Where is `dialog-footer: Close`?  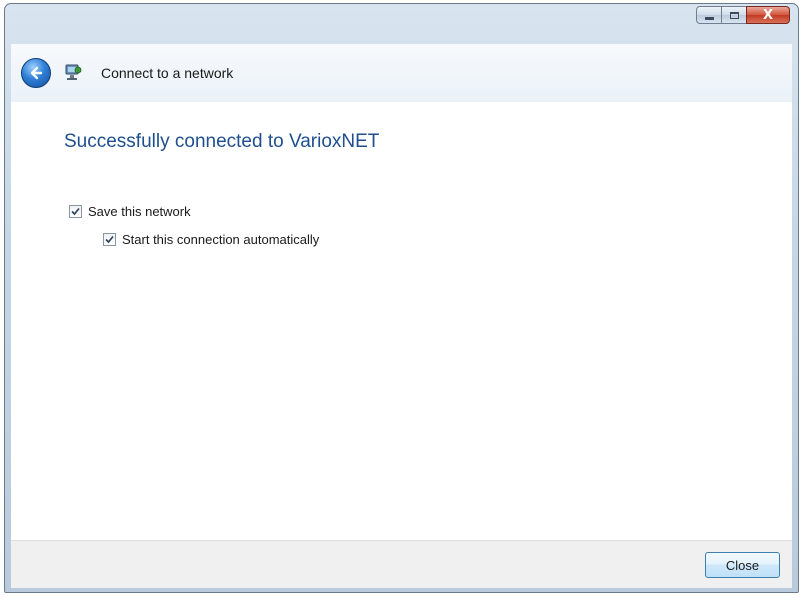
dialog-footer: Close is located at coordinates (401, 564).